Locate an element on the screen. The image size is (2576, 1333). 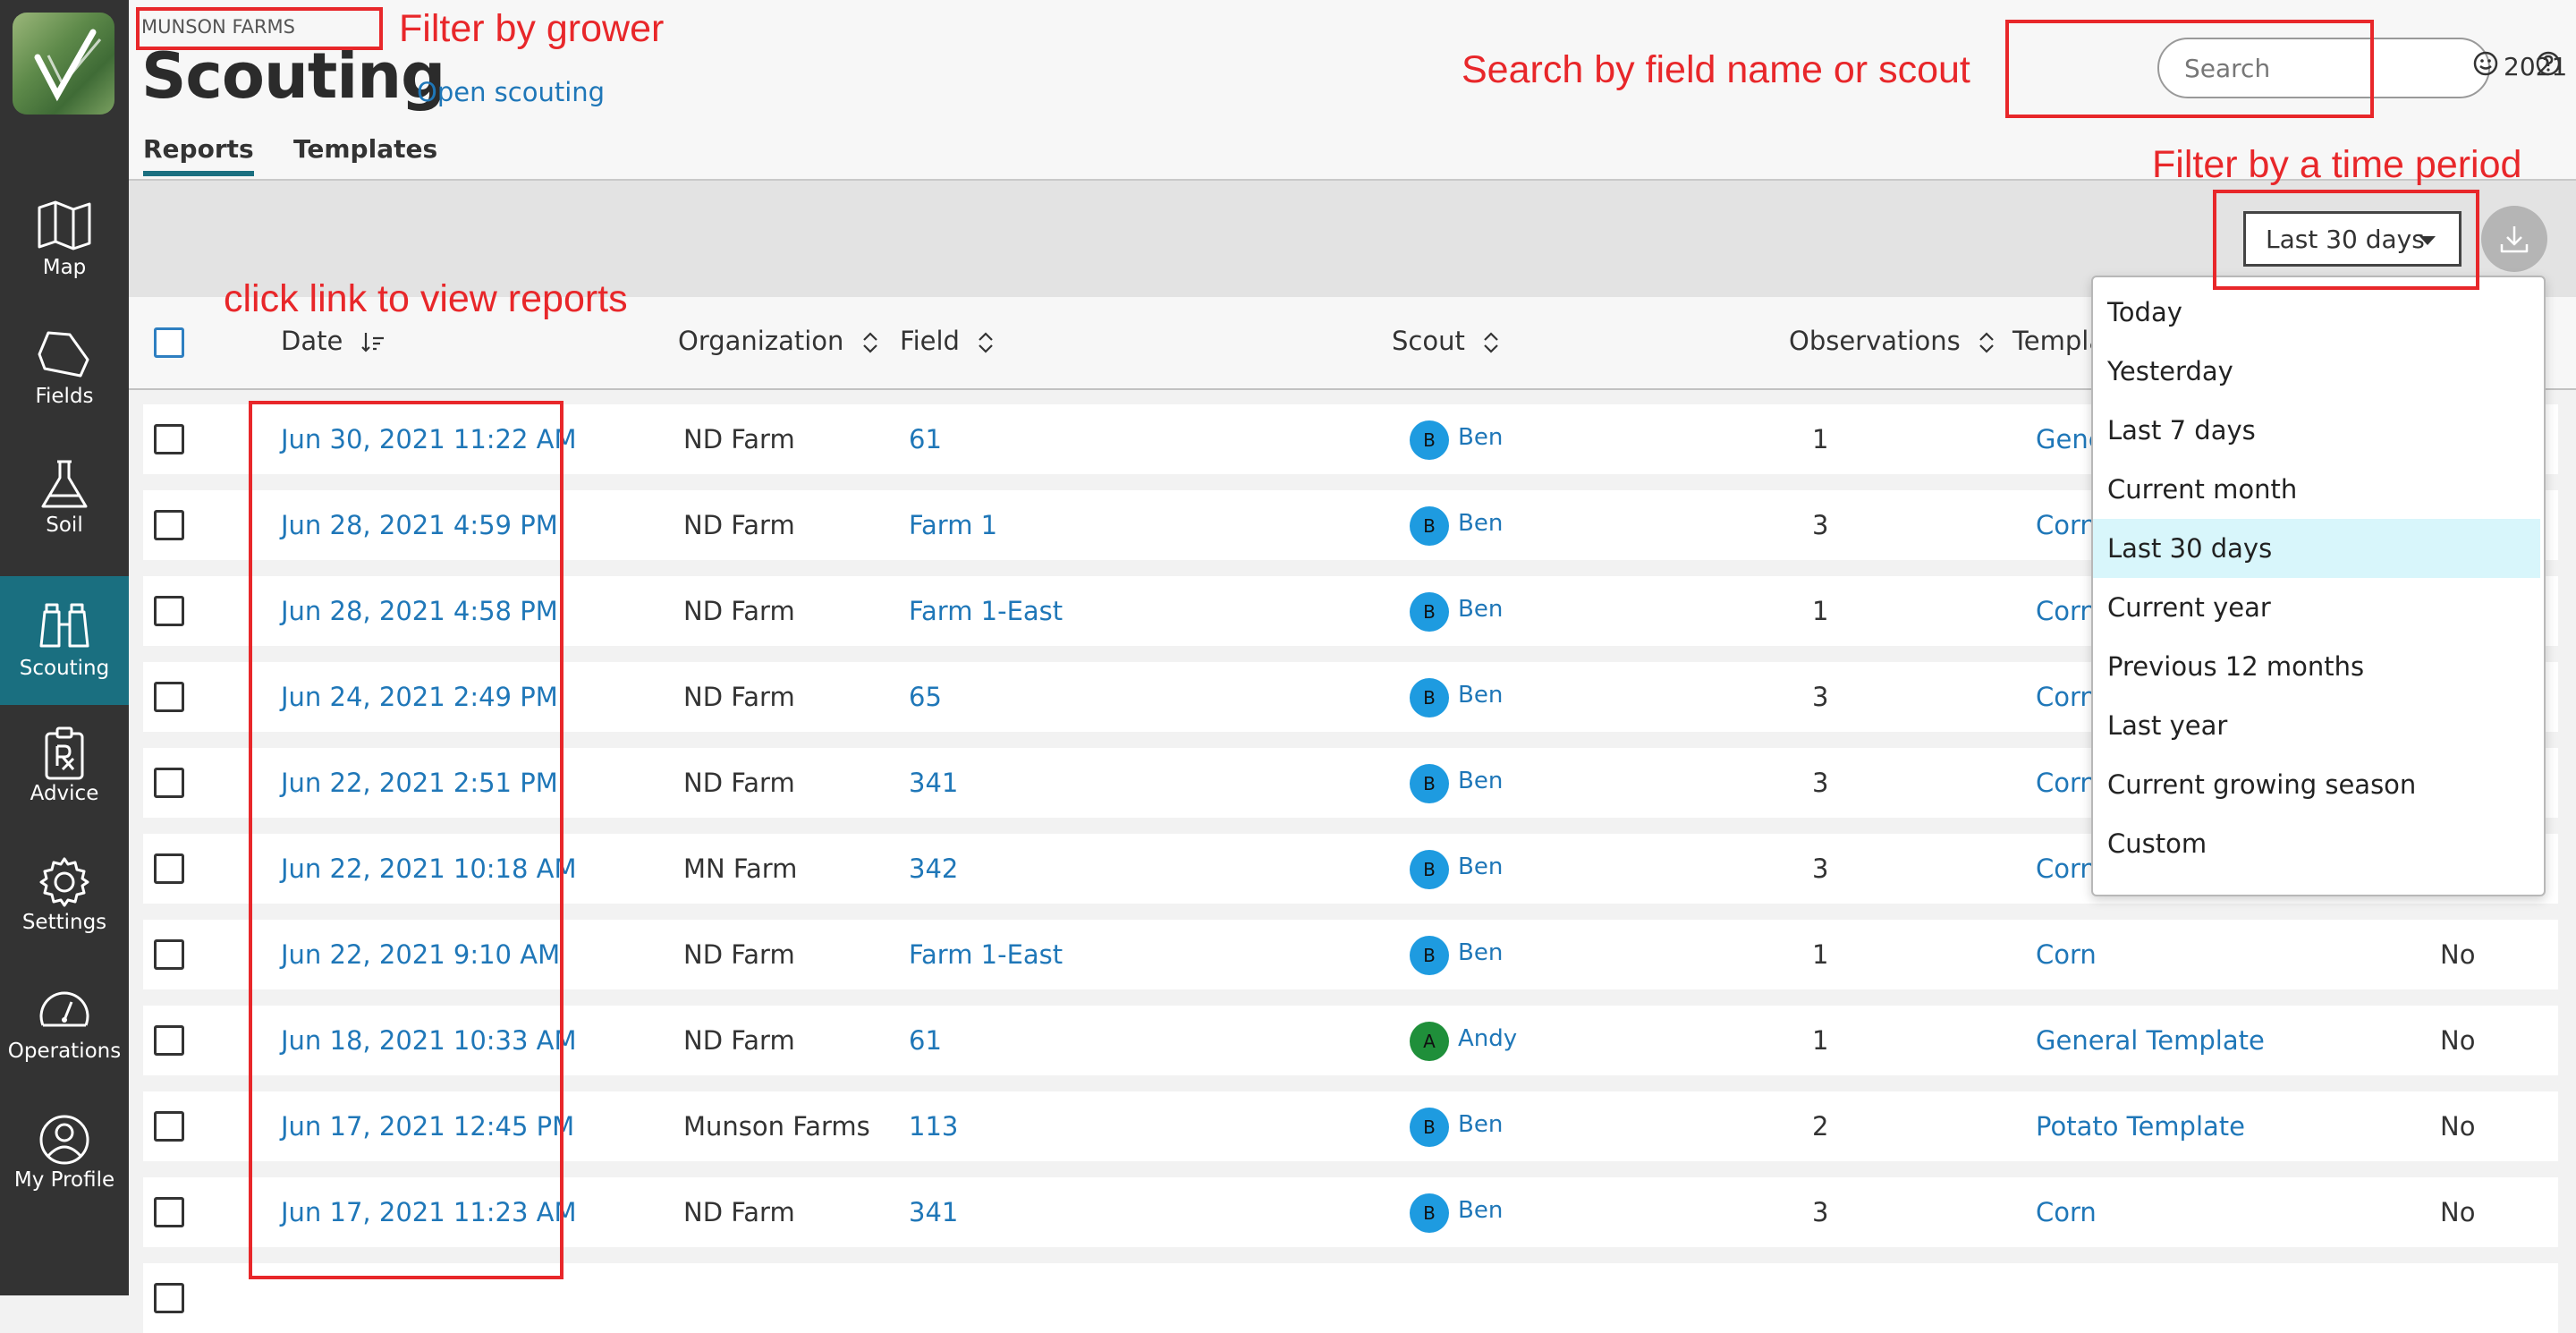
binoculars-icon is located at coordinates (64, 625).